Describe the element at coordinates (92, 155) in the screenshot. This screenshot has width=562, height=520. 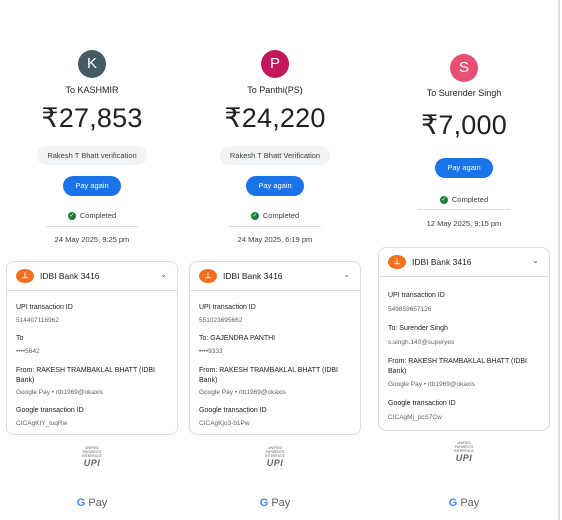
I see `verification-note: Rakesh T Bhatt verification` at that location.